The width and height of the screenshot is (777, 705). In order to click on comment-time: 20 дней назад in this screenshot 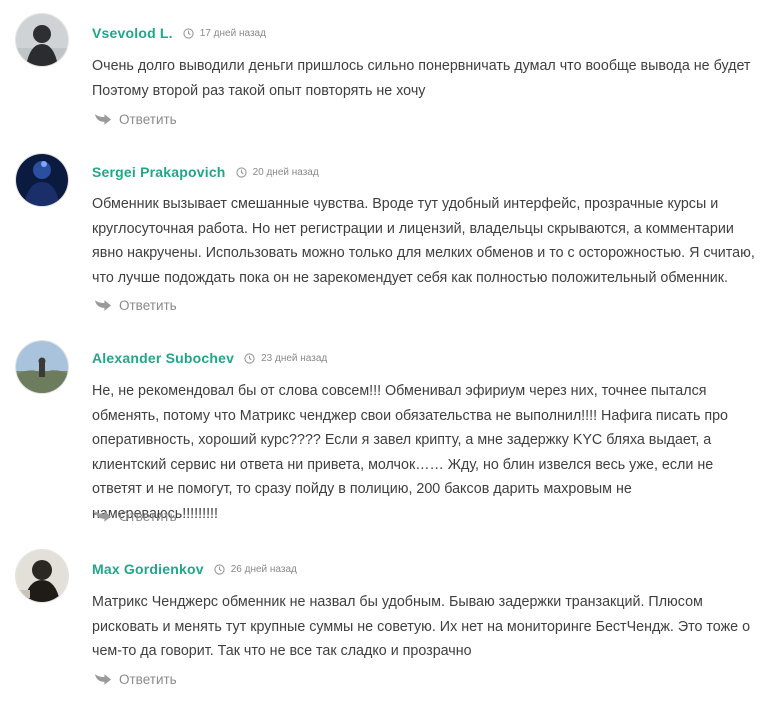, I will do `click(285, 172)`.